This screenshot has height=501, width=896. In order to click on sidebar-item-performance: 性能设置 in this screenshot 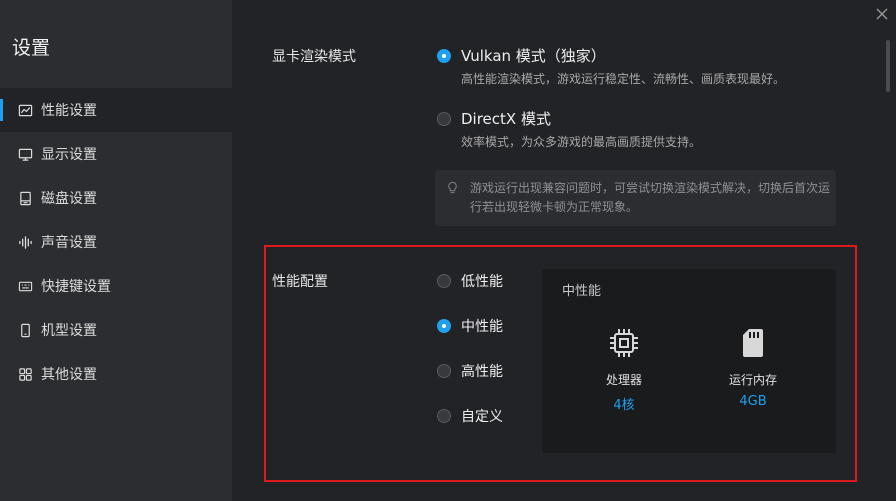, I will do `click(116, 110)`.